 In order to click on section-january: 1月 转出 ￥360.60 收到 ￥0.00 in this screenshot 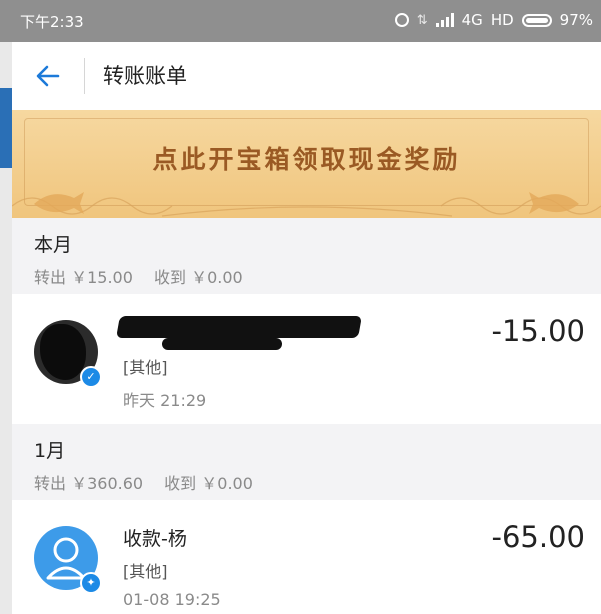, I will do `click(306, 462)`.